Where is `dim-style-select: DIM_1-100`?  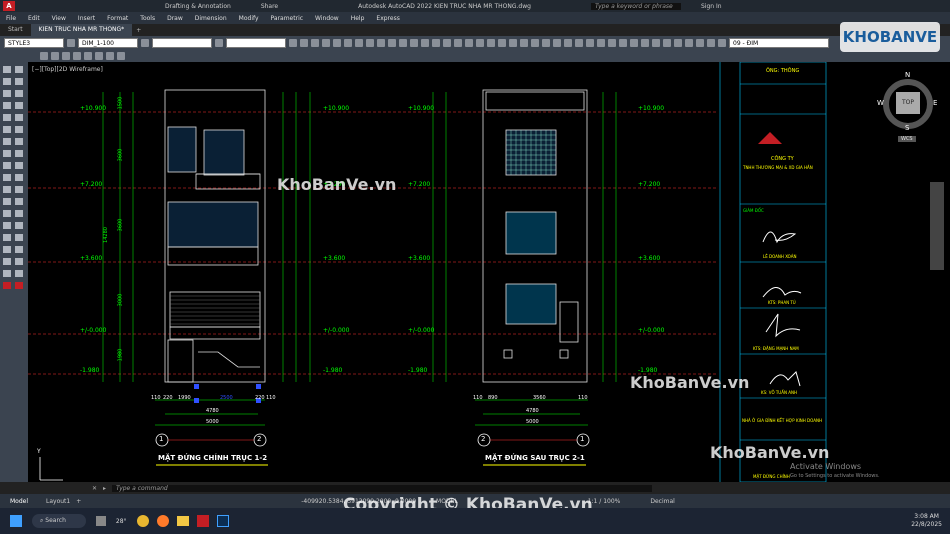
dim-style-select: DIM_1-100 is located at coordinates (108, 43).